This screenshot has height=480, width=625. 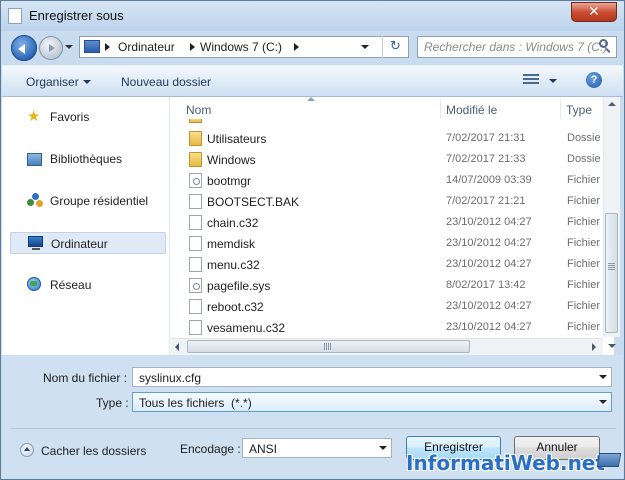 What do you see at coordinates (166, 82) in the screenshot?
I see `new-folder-button: Nouveau dossier` at bounding box center [166, 82].